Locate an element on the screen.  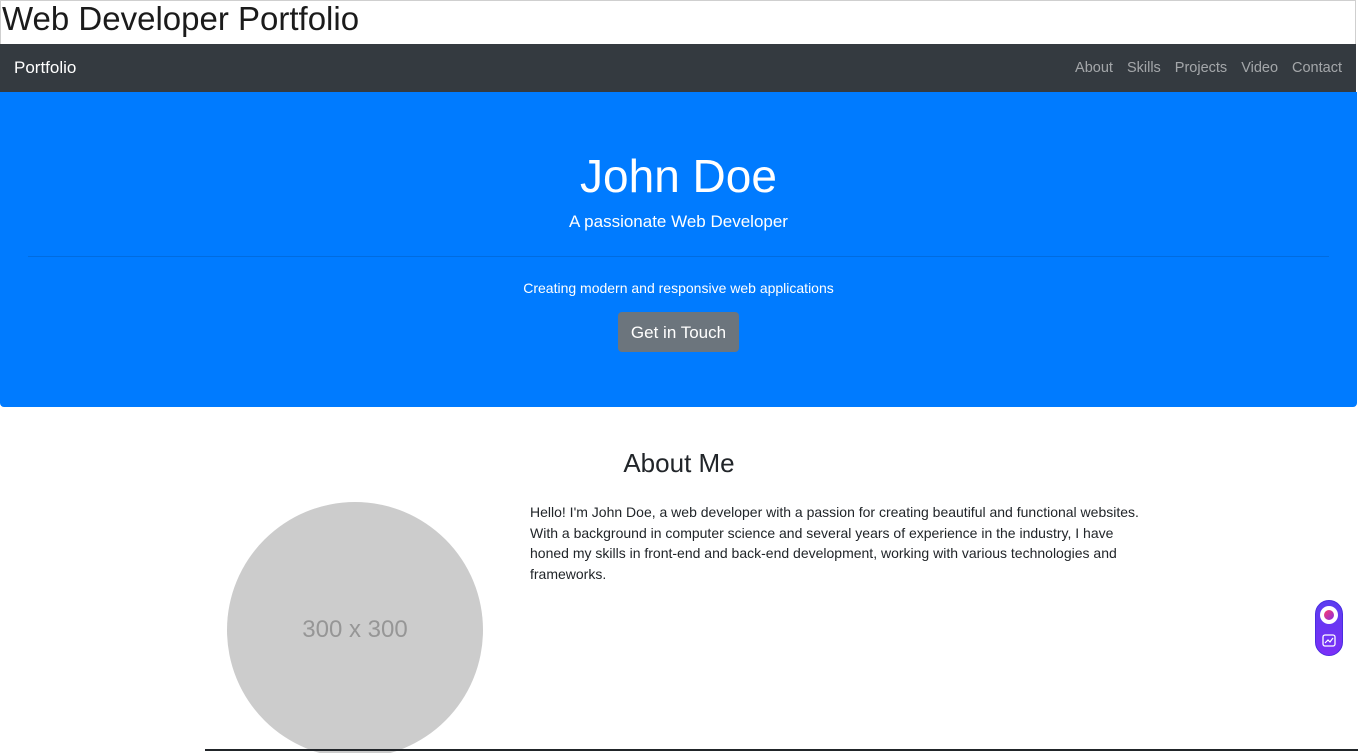
hero-divider is located at coordinates (678, 256).